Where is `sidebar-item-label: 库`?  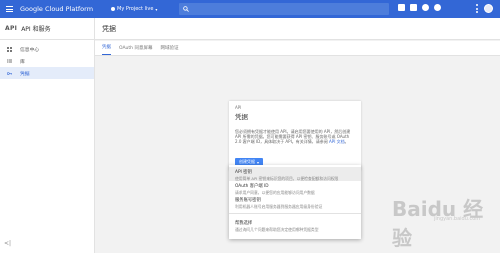
sidebar-item-label: 库 is located at coordinates (22, 62).